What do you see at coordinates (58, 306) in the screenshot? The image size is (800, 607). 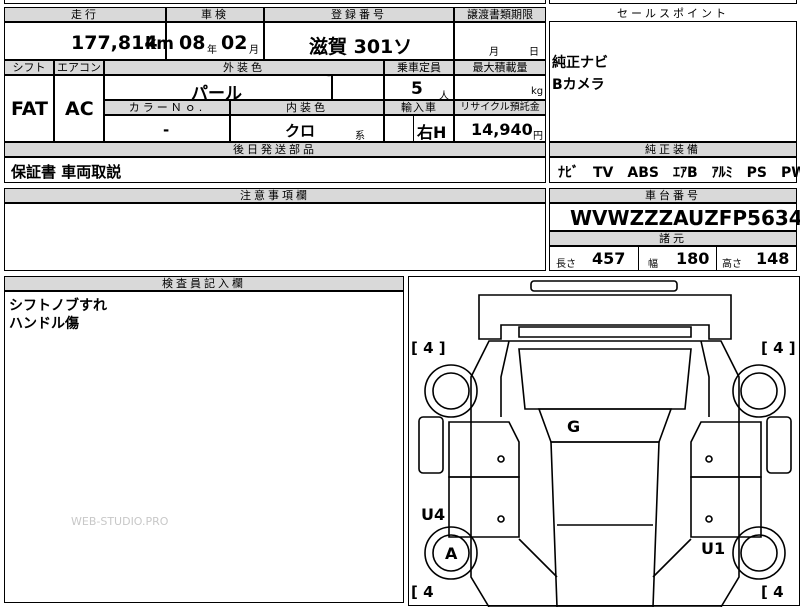 I see `inspector-note-1: シフトノブすれ` at bounding box center [58, 306].